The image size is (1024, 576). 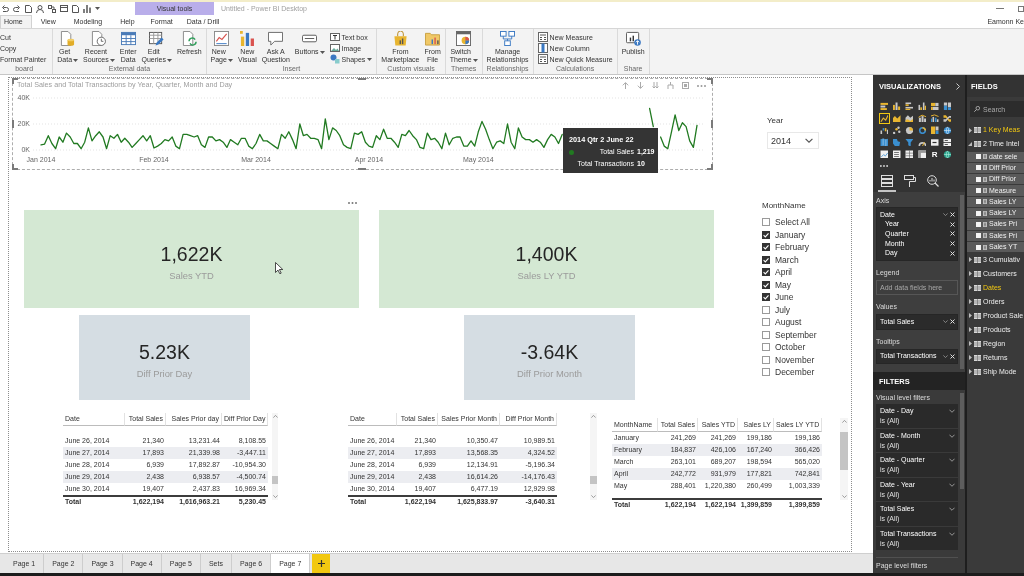 I want to click on slicer-item-label: Select All, so click(x=792, y=222).